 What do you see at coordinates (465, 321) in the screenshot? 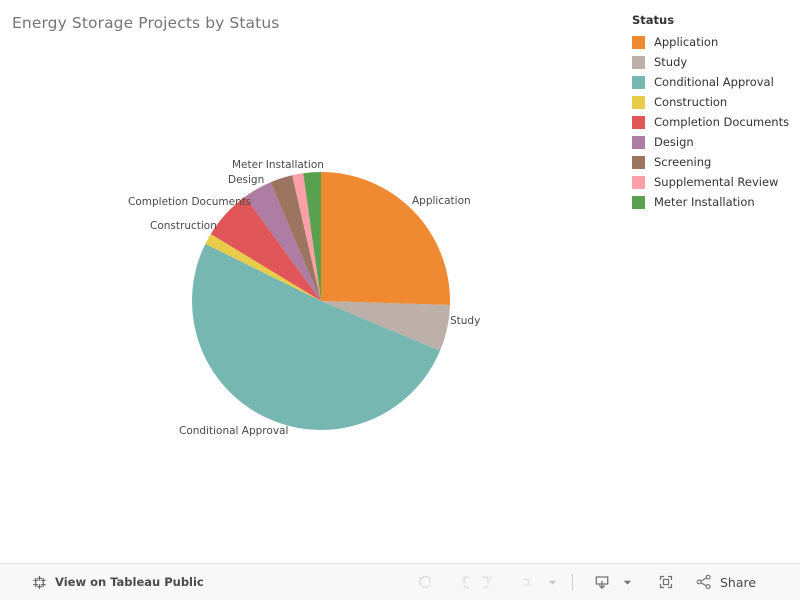
I see `pie-slice-label: Study` at bounding box center [465, 321].